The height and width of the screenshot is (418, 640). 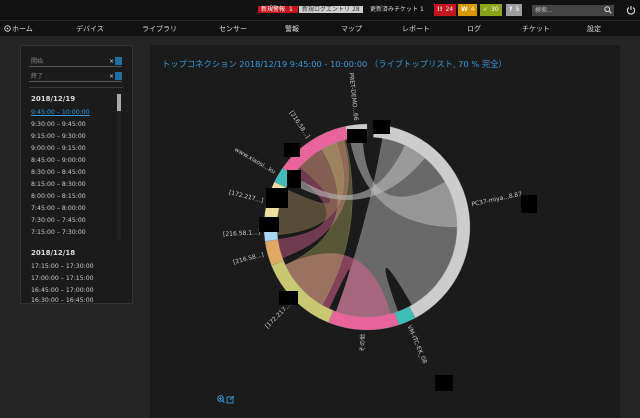 What do you see at coordinates (440, 9) in the screenshot?
I see `alarm-icon: !!` at bounding box center [440, 9].